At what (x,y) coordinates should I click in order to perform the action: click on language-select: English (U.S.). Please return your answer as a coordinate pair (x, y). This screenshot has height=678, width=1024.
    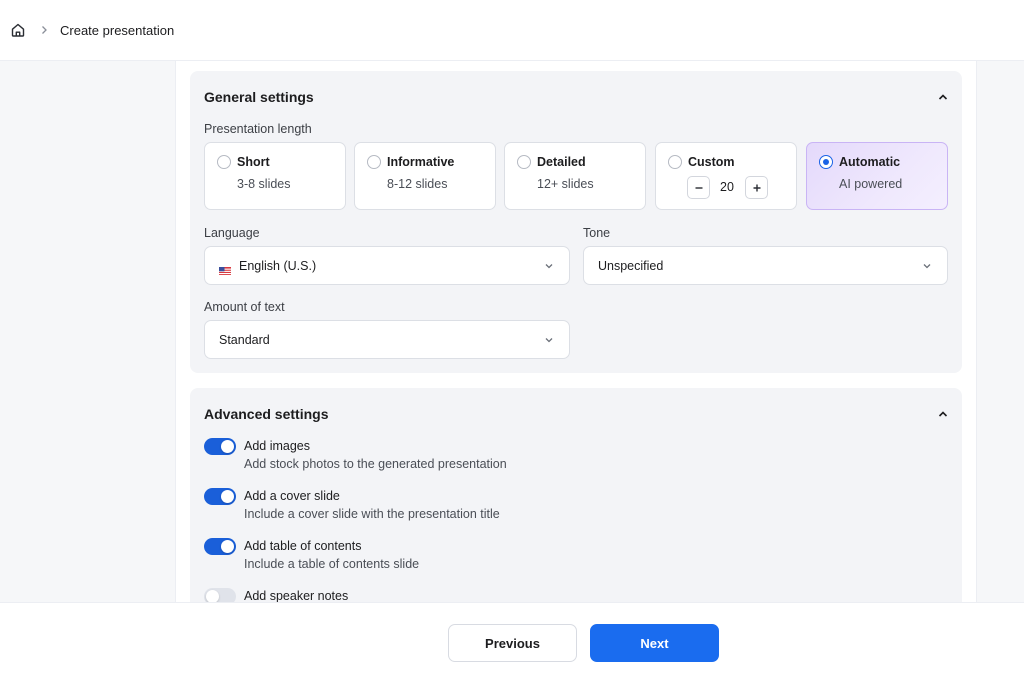
    Looking at the image, I should click on (387, 265).